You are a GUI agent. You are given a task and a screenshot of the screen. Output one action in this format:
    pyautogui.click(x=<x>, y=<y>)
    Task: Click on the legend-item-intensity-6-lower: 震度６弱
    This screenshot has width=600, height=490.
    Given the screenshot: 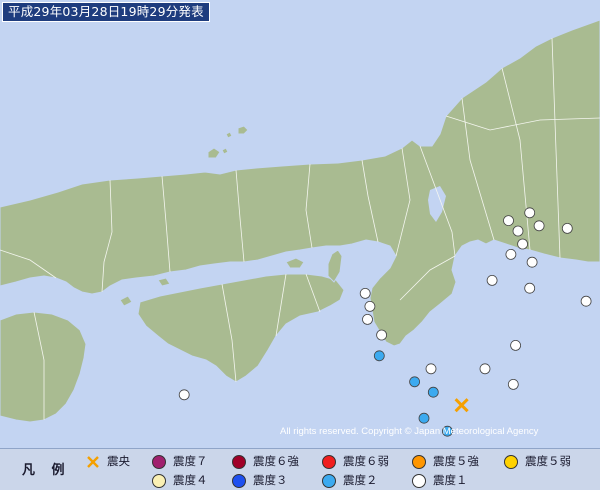 What is the action you would take?
    pyautogui.click(x=355, y=461)
    